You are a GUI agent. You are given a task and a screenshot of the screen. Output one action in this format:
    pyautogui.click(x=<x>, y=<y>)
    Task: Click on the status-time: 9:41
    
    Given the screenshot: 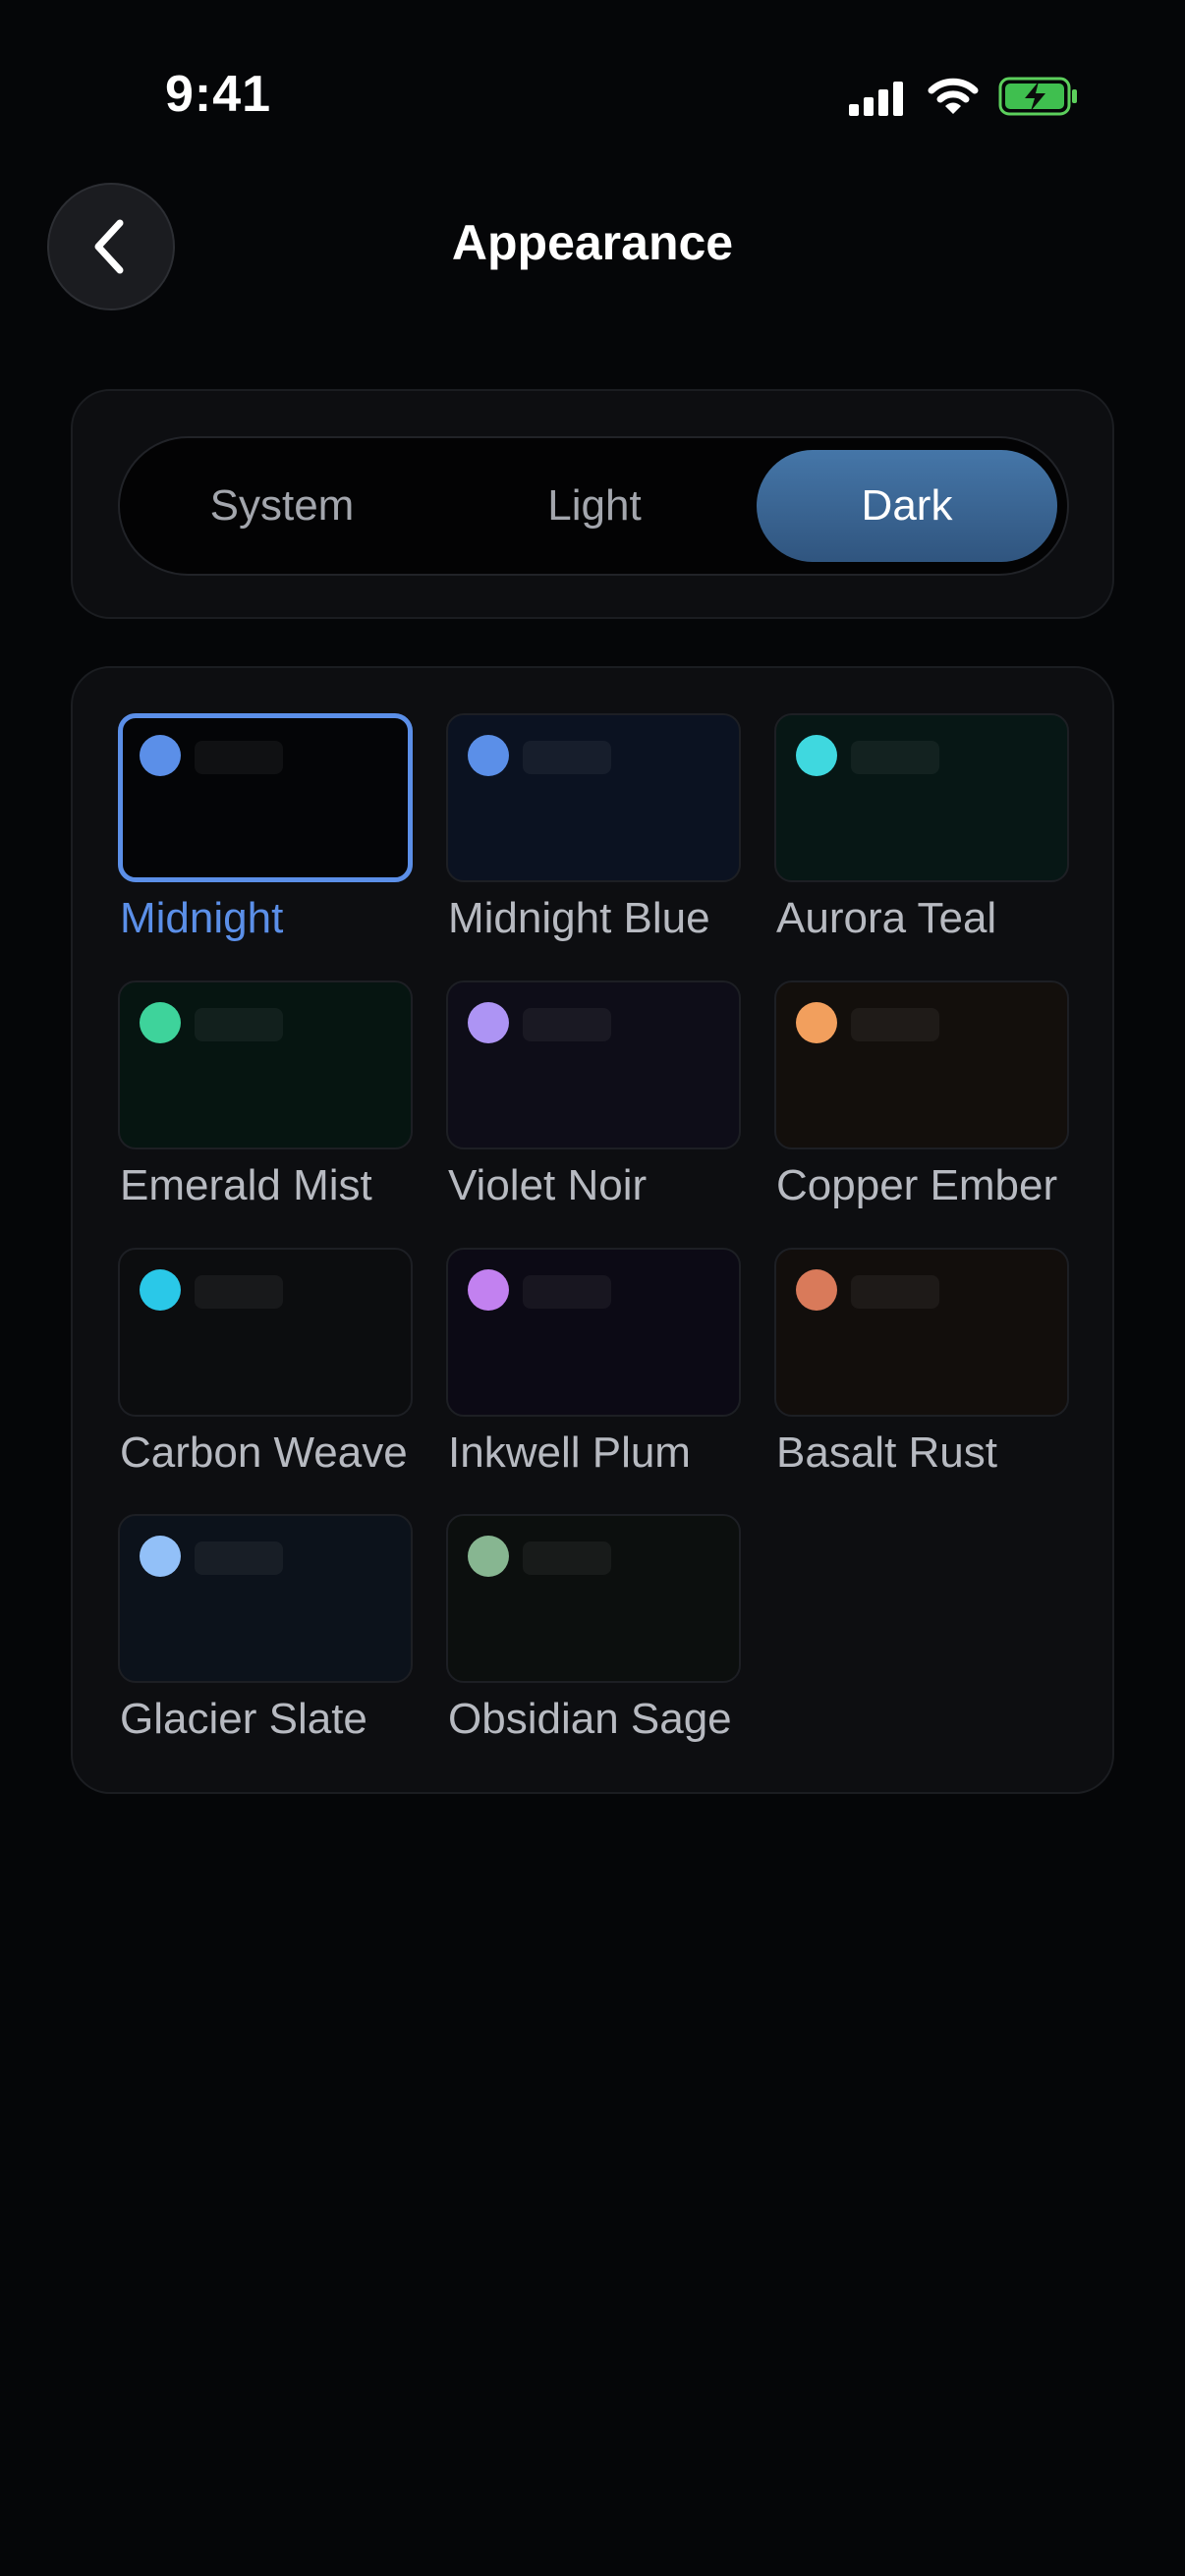 What is the action you would take?
    pyautogui.click(x=219, y=94)
    